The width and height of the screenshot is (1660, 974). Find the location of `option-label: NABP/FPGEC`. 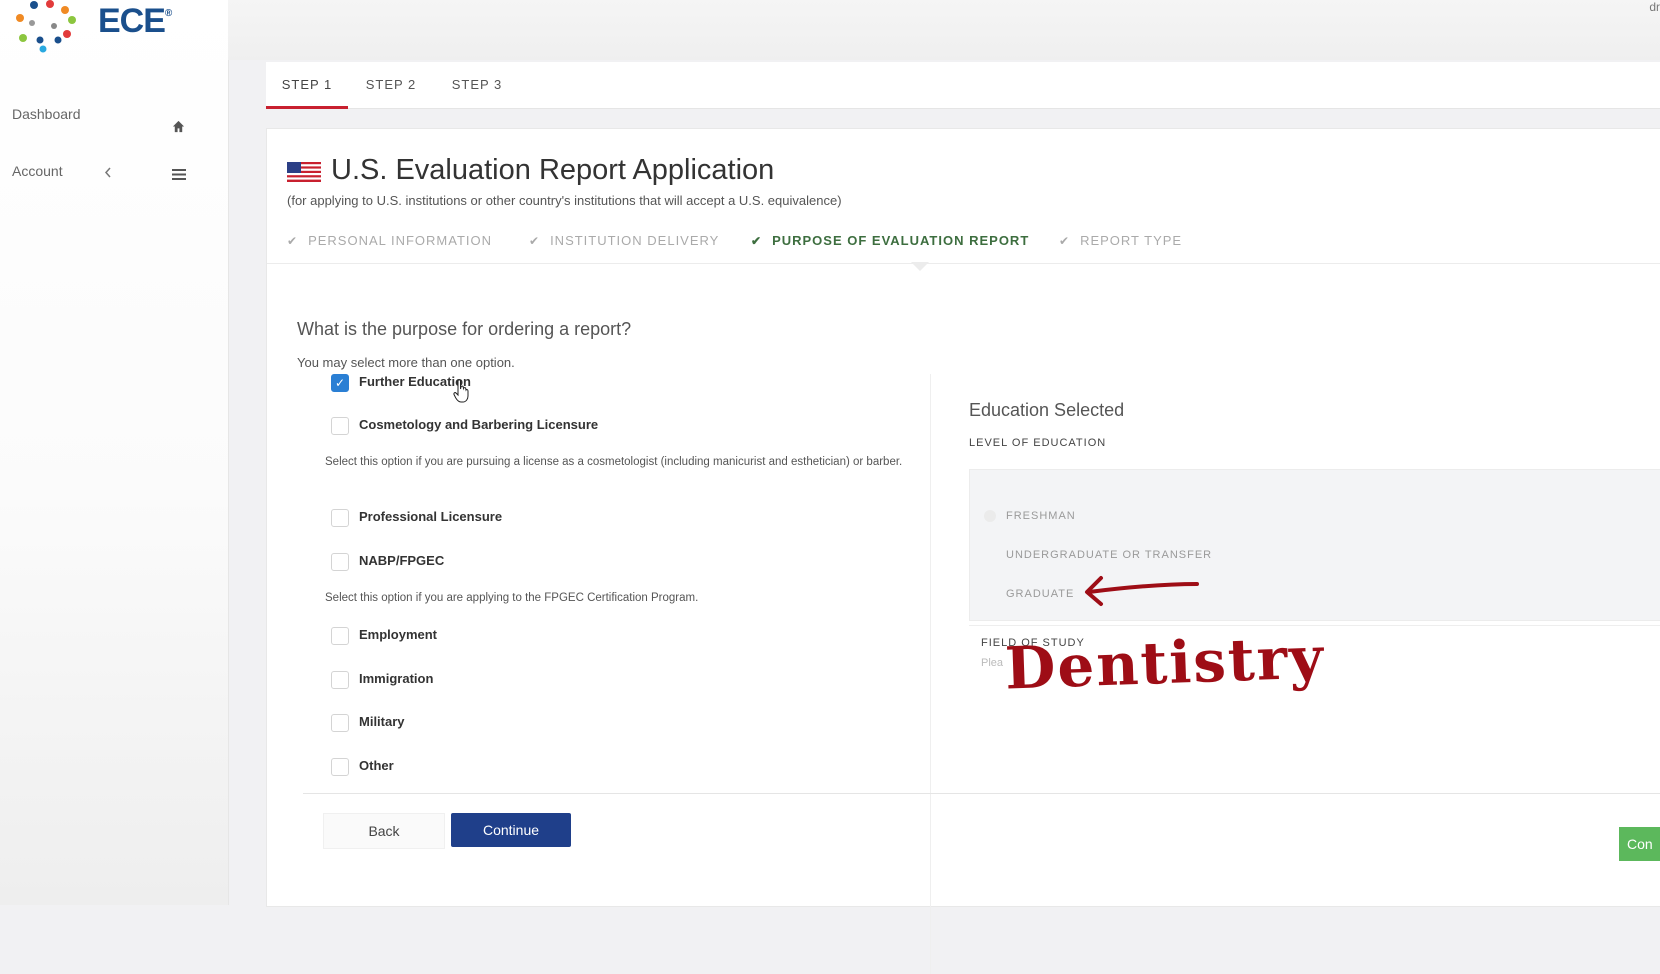

option-label: NABP/FPGEC is located at coordinates (402, 560).